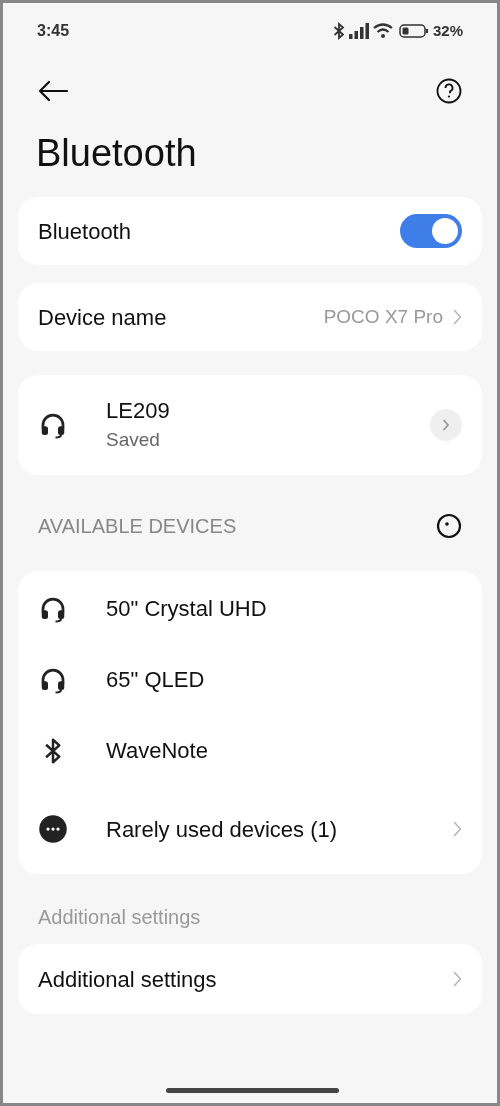  I want to click on device-row: 65" QLED, so click(250, 679).